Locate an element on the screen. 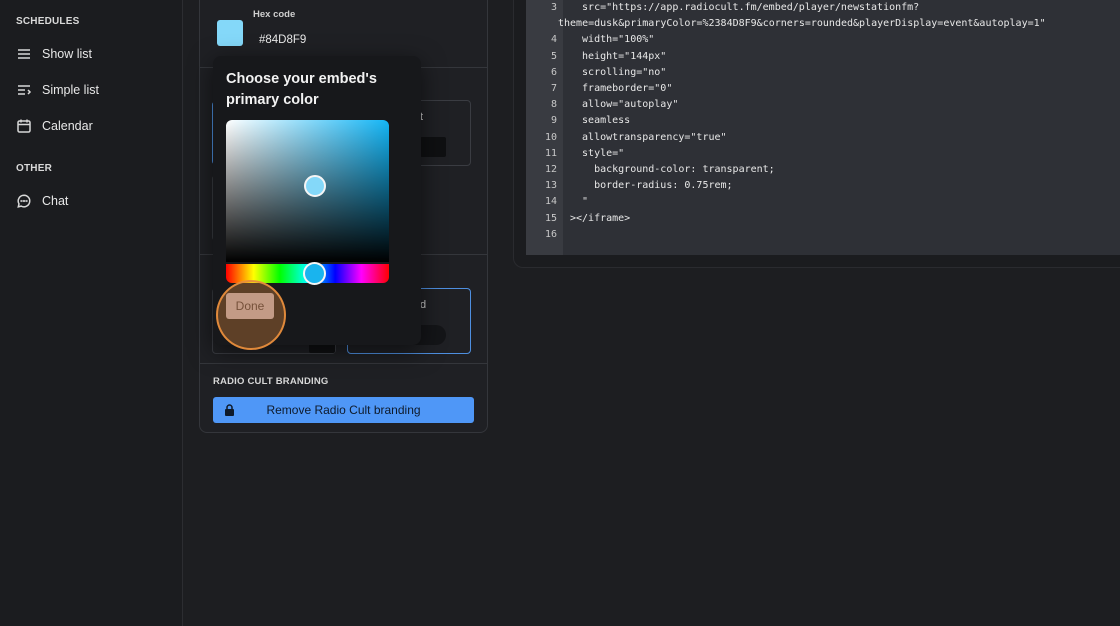  line-number: 13 is located at coordinates (550, 186).